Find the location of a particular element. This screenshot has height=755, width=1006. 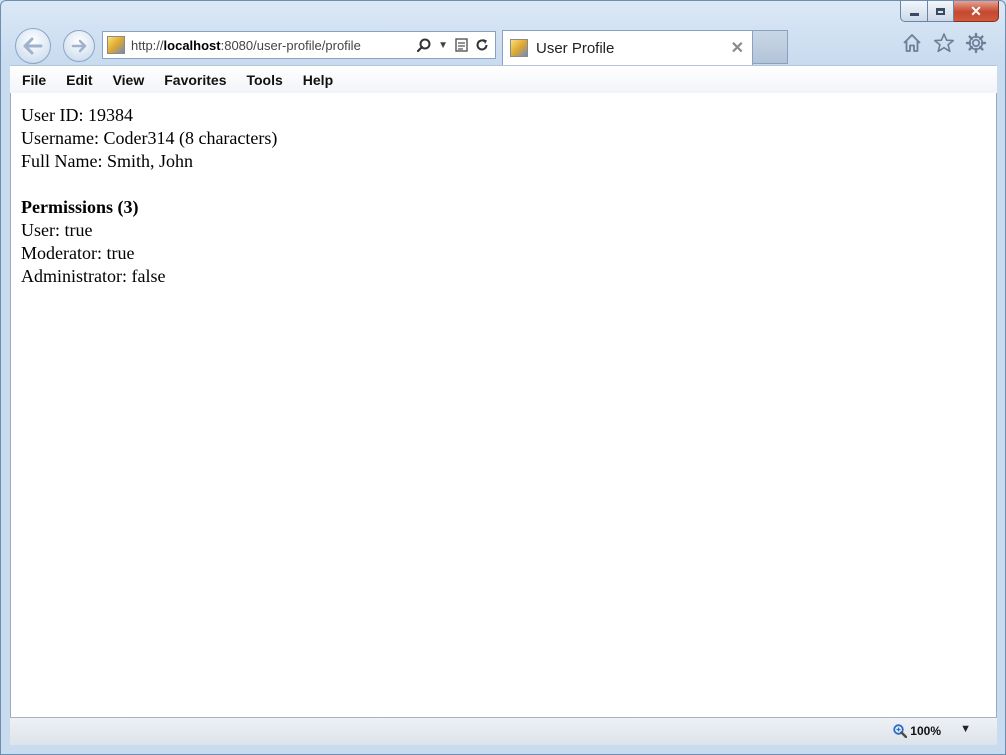

address-tools: ▼ is located at coordinates (456, 45).